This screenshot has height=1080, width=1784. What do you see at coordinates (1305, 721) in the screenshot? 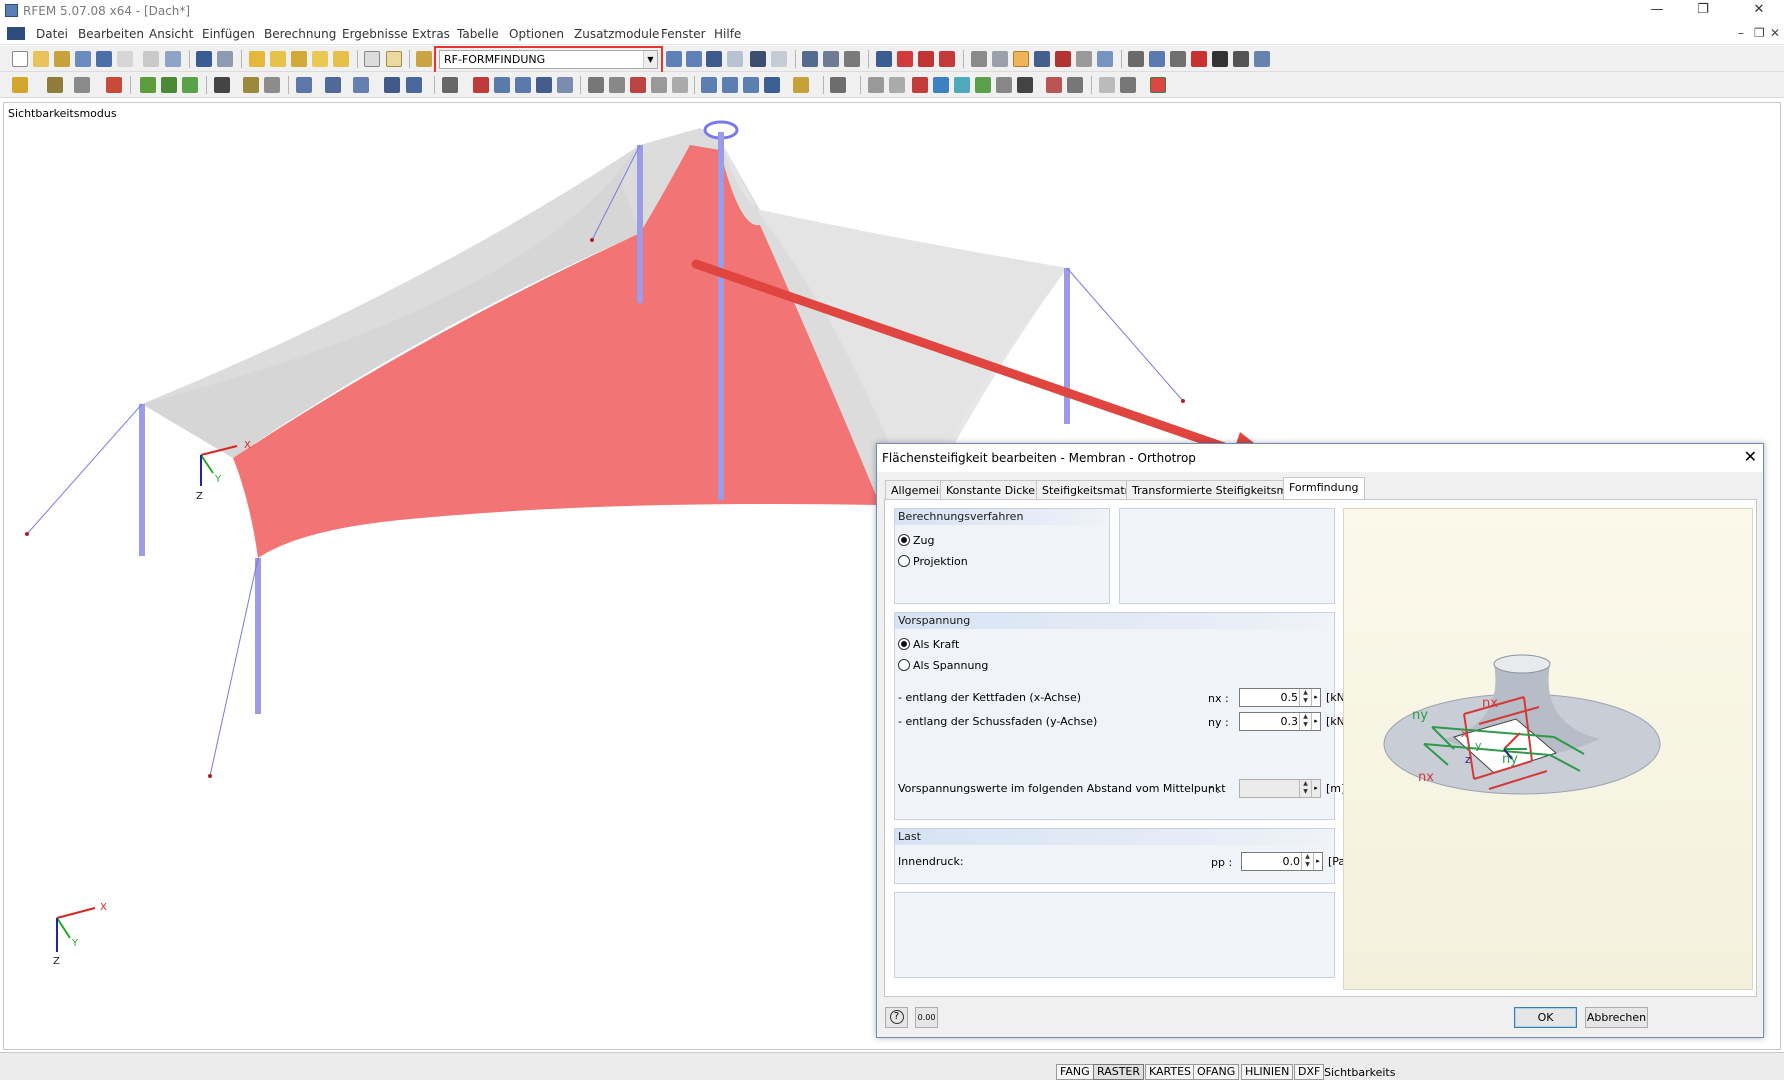
I see `ny-spin-buttons: ▲ ▼` at bounding box center [1305, 721].